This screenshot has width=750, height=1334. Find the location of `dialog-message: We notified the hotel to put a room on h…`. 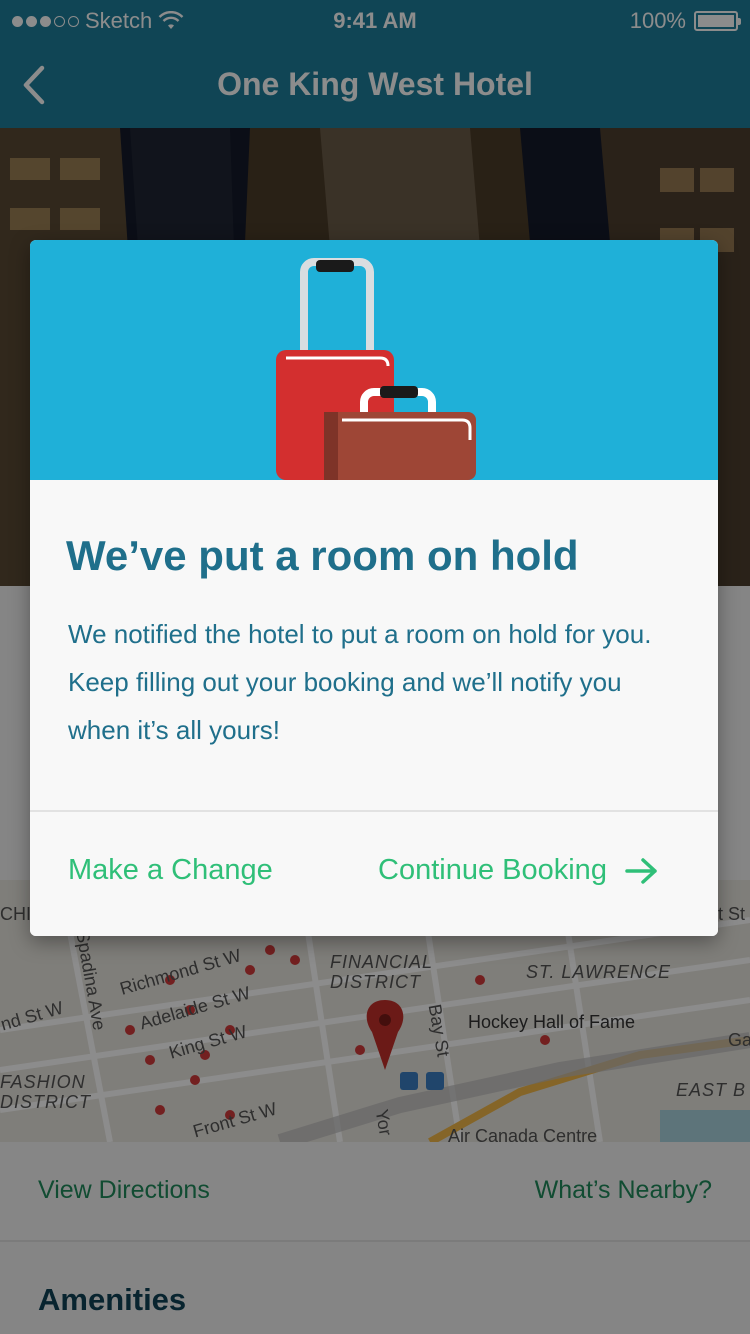

dialog-message: We notified the hotel to put a room on h… is located at coordinates (360, 682).